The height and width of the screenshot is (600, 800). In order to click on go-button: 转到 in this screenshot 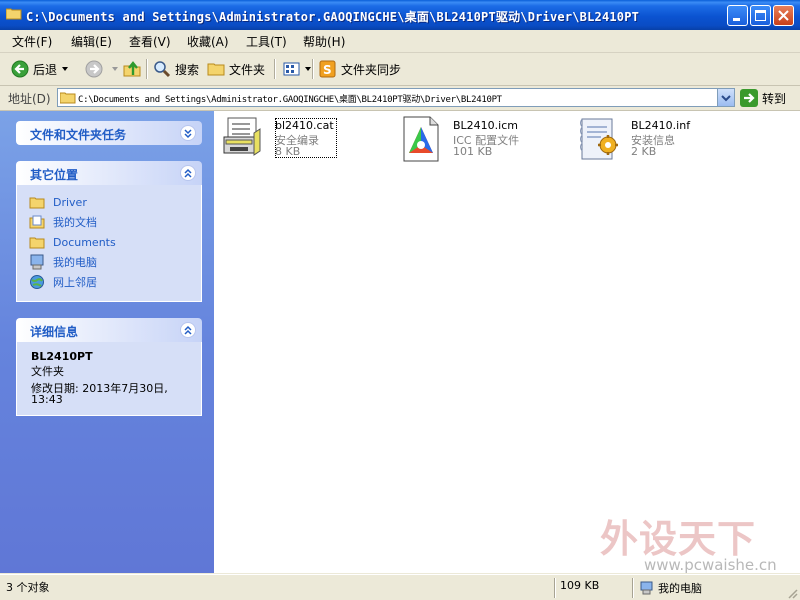, I will do `click(769, 98)`.